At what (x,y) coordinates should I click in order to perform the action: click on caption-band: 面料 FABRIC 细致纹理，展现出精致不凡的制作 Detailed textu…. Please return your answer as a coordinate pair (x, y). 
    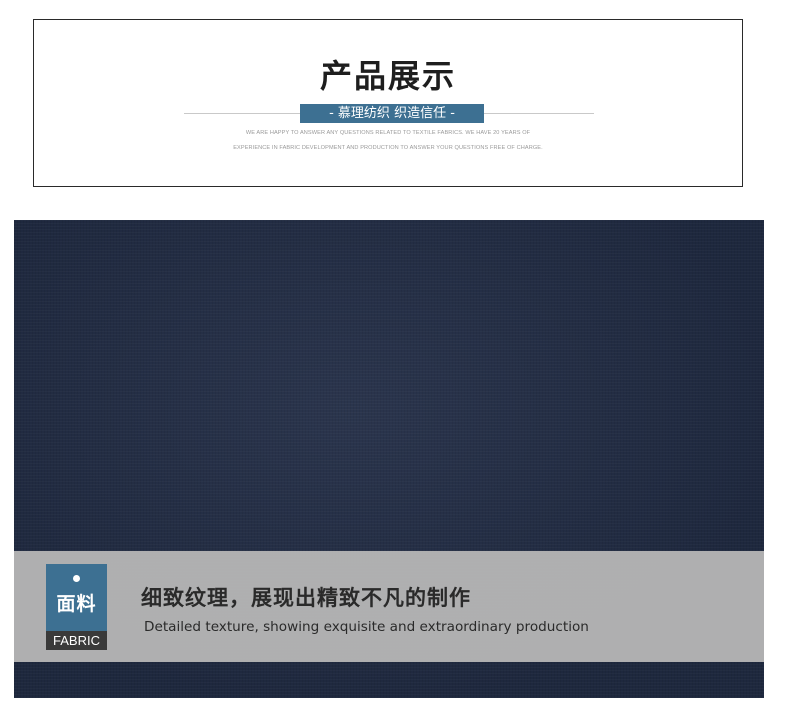
    Looking at the image, I should click on (389, 606).